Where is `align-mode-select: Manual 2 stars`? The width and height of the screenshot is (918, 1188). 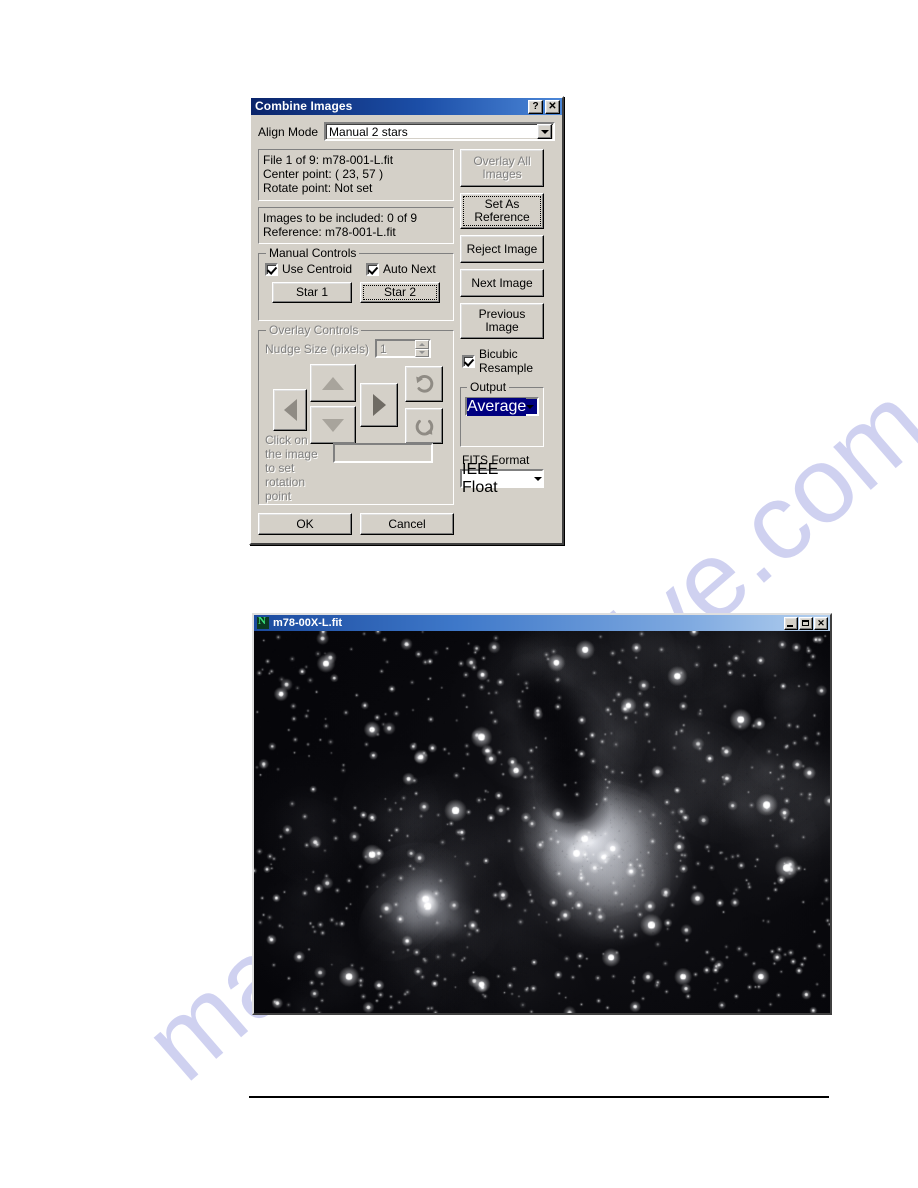 align-mode-select: Manual 2 stars is located at coordinates (439, 131).